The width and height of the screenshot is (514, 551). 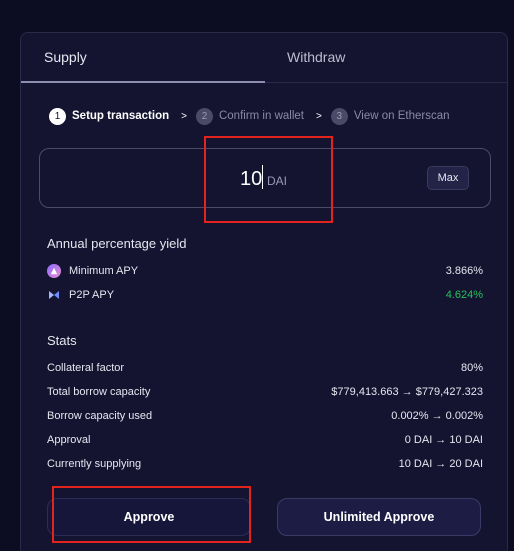 I want to click on apy-value: 4.624%, so click(x=464, y=295).